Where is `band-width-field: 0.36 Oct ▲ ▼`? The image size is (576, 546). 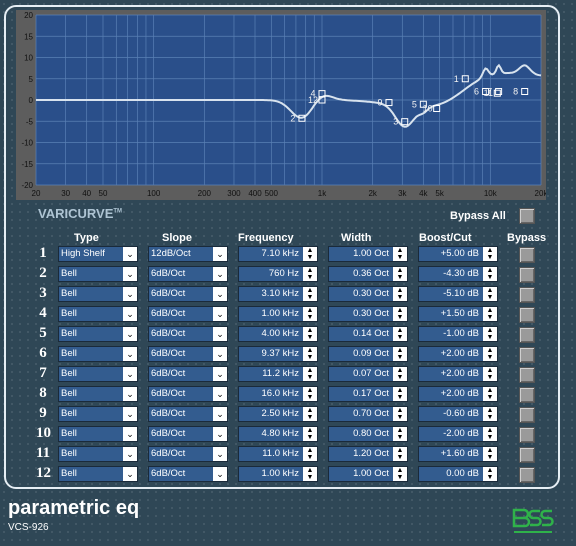 band-width-field: 0.36 Oct ▲ ▼ is located at coordinates (368, 274).